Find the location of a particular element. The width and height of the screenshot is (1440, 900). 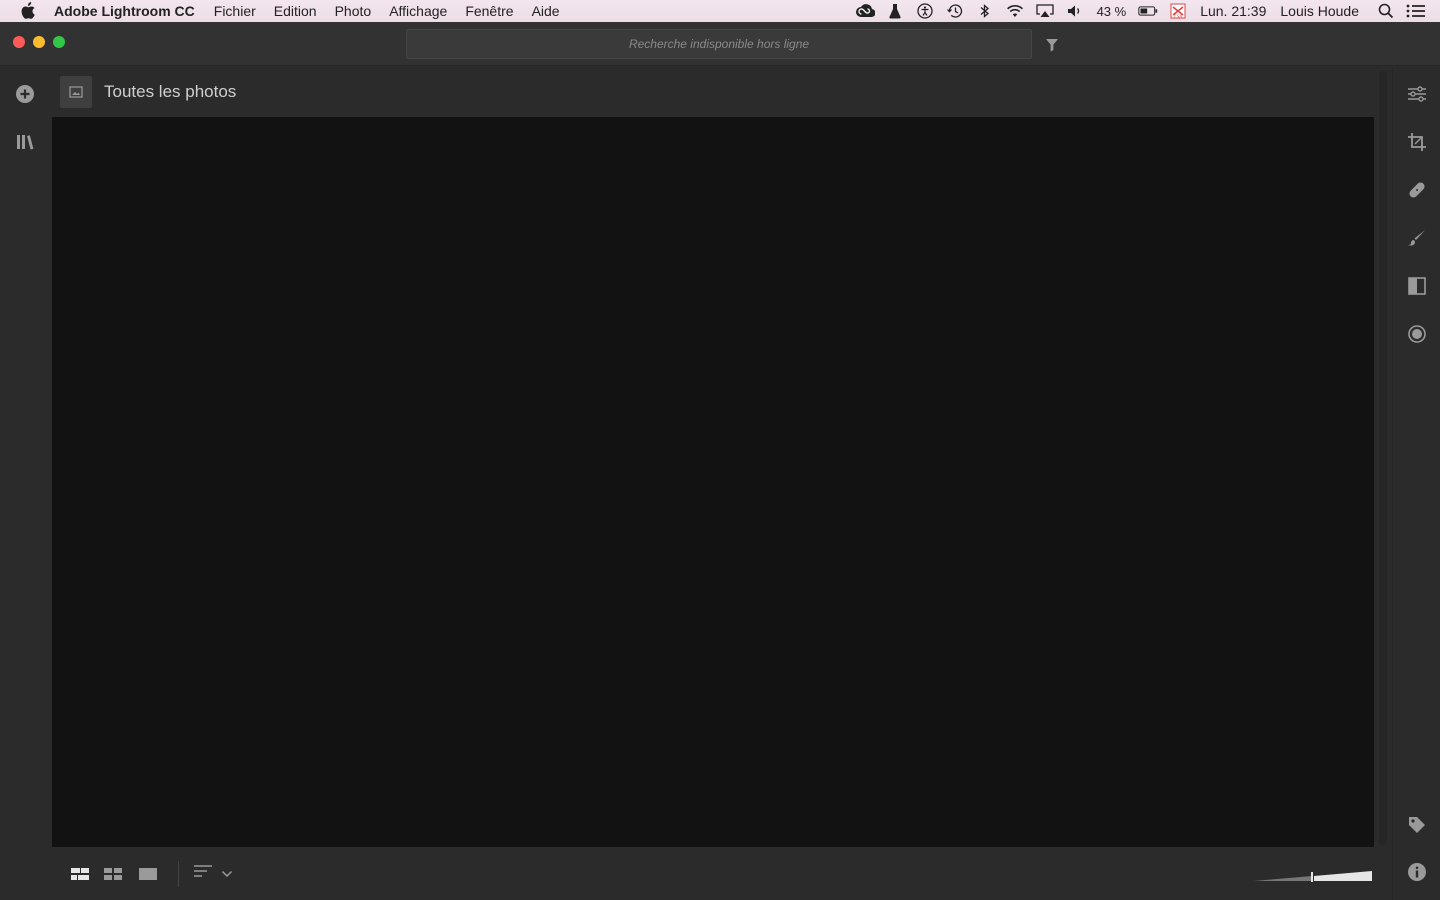

creative-cloud-icon is located at coordinates (865, 11).